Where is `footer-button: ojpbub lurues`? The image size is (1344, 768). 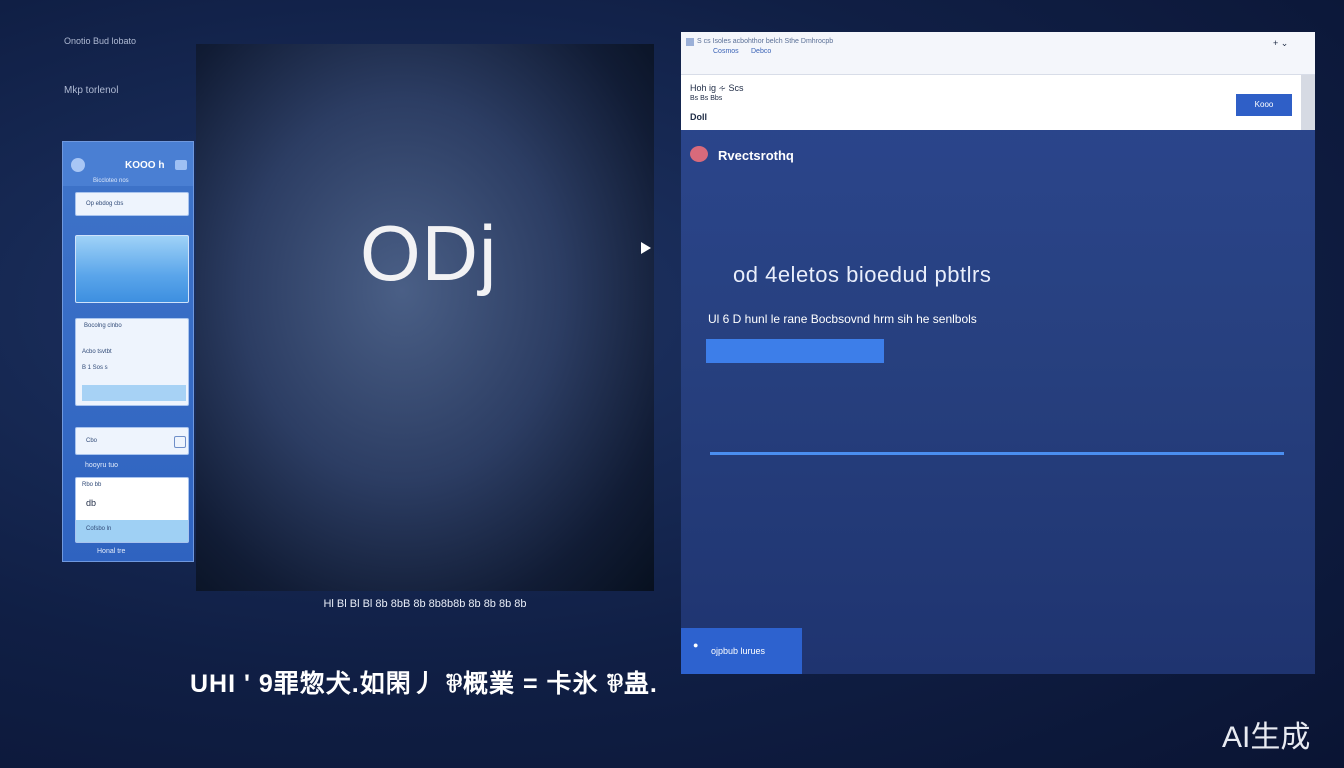
footer-button: ojpbub lurues is located at coordinates (741, 651).